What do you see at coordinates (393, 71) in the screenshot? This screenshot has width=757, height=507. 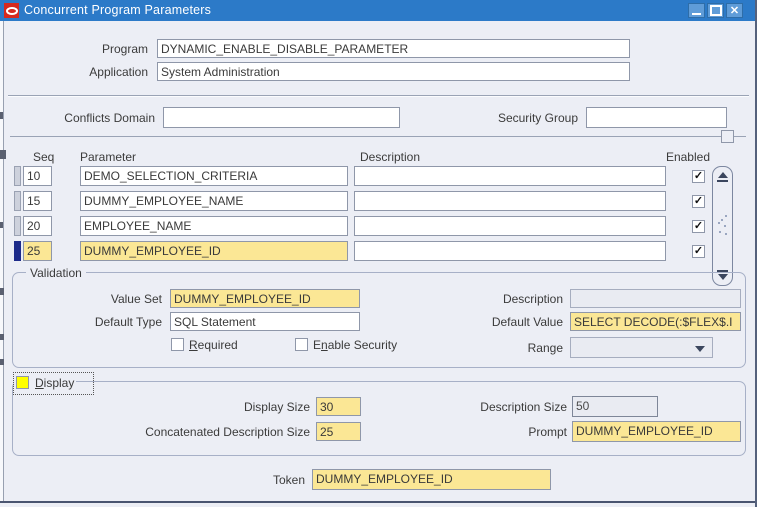 I see `application-field: System Administration` at bounding box center [393, 71].